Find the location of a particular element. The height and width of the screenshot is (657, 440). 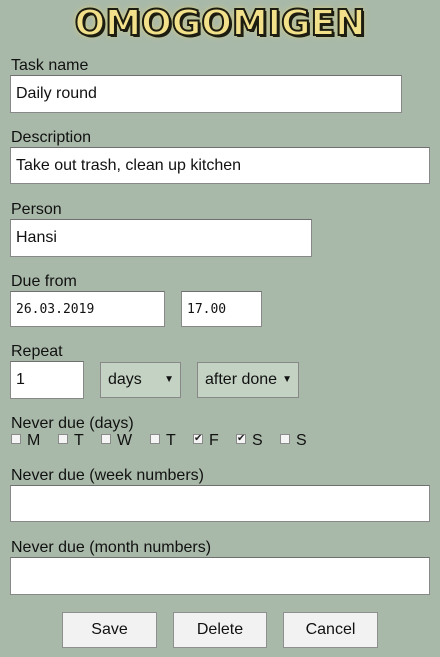

day-option-sunday: S is located at coordinates (293, 441).